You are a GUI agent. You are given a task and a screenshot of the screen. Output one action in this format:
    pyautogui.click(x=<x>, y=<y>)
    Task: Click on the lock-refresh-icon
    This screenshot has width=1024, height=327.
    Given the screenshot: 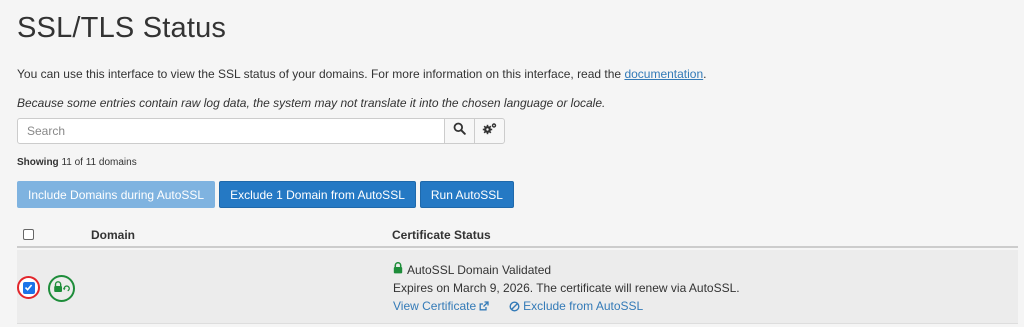 What is the action you would take?
    pyautogui.click(x=61, y=289)
    